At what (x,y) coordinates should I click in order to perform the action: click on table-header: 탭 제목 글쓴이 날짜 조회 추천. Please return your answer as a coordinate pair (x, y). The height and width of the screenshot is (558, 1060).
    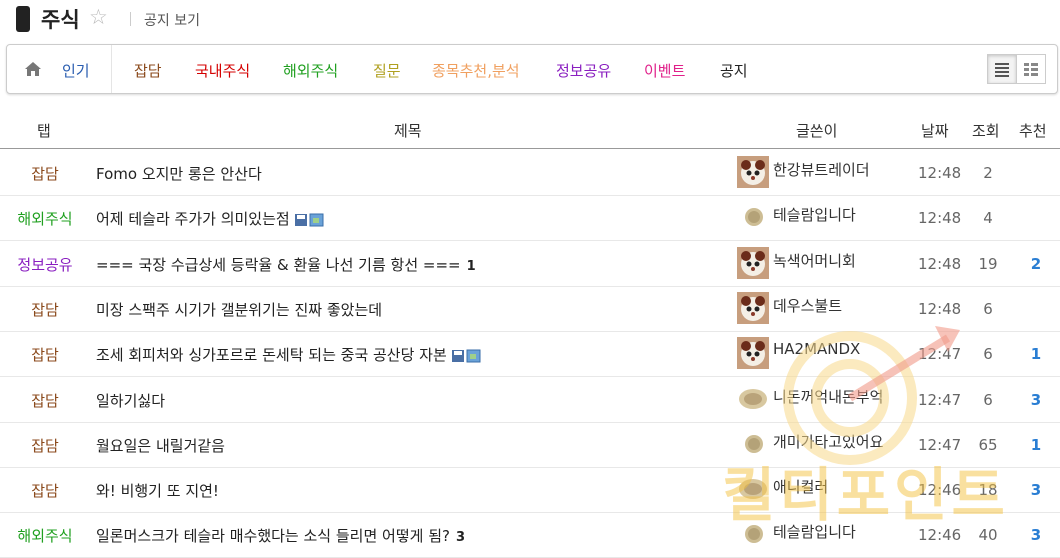
    Looking at the image, I should click on (530, 130).